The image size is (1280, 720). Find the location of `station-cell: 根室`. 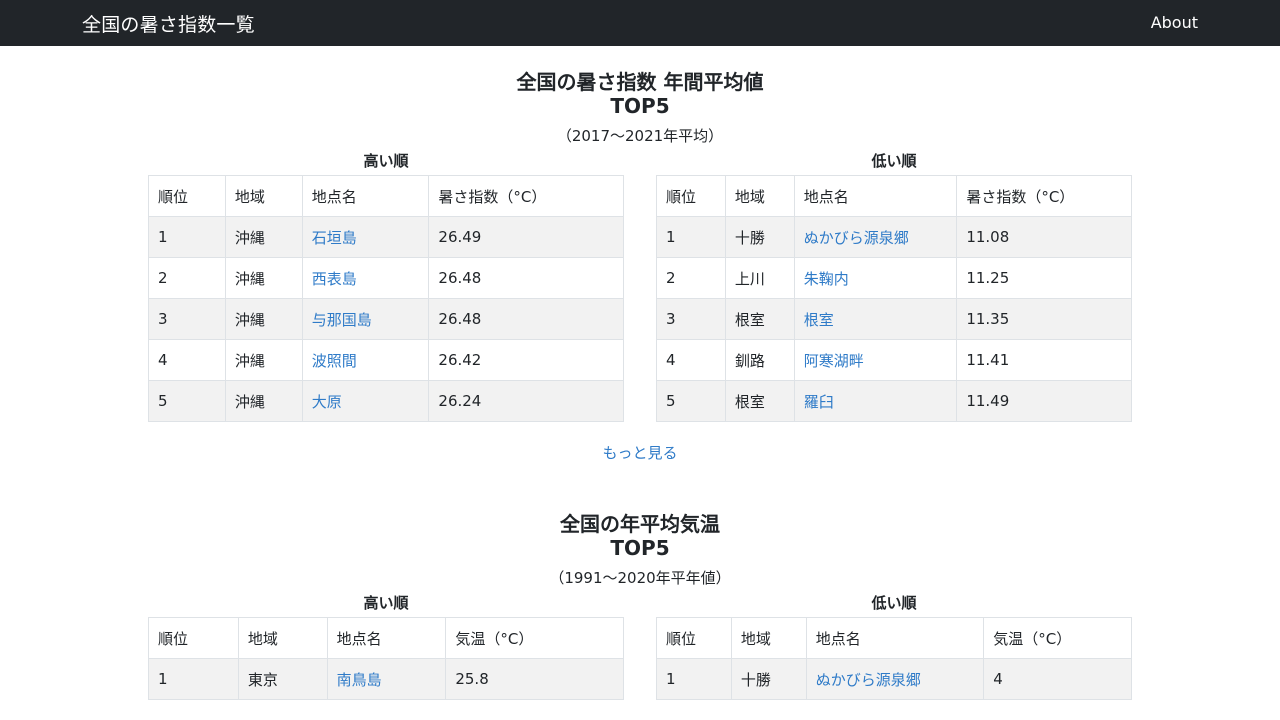

station-cell: 根室 is located at coordinates (875, 319).